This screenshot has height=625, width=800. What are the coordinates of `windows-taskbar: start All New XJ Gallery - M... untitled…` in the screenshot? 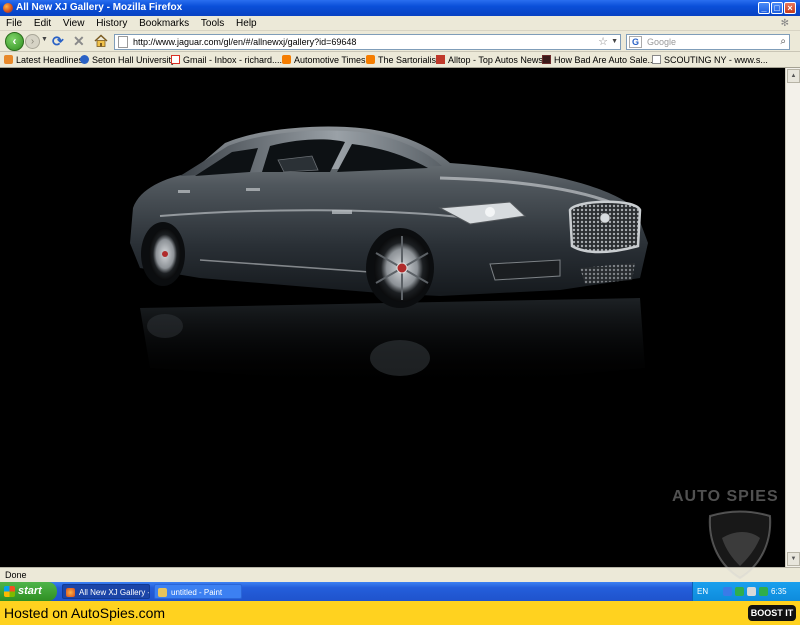 It's located at (400, 598).